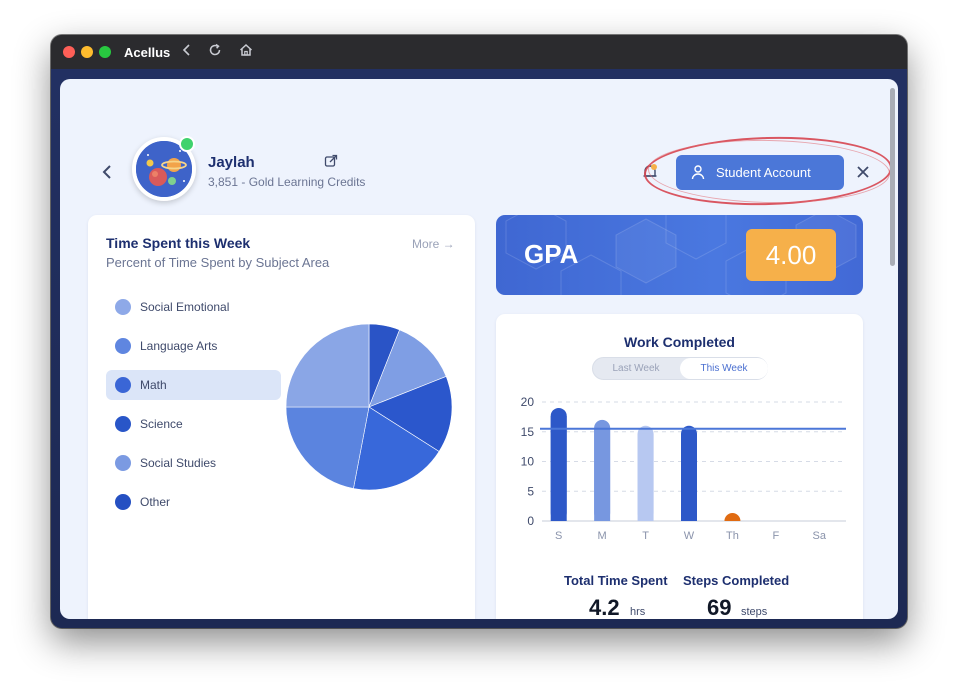 The height and width of the screenshot is (696, 958). I want to click on time-spent-subtitle: Percent of Time Spent by Subject Area, so click(218, 262).